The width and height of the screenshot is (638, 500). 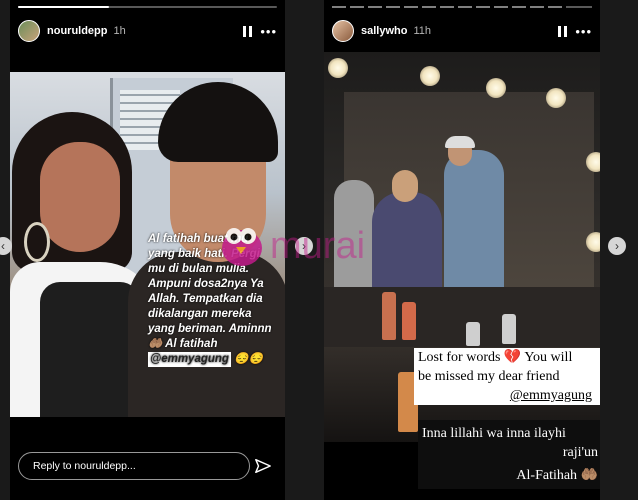 I want to click on watermark-logo: murai, so click(x=293, y=246).